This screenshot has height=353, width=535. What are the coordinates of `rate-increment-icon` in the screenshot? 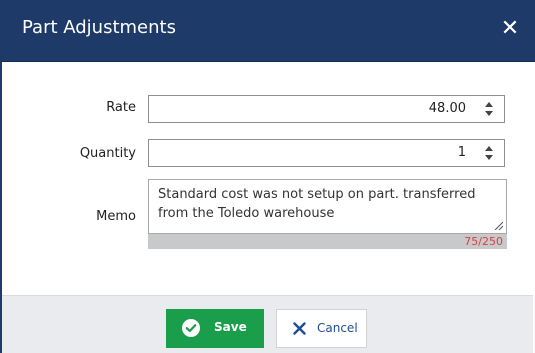 It's located at (489, 104).